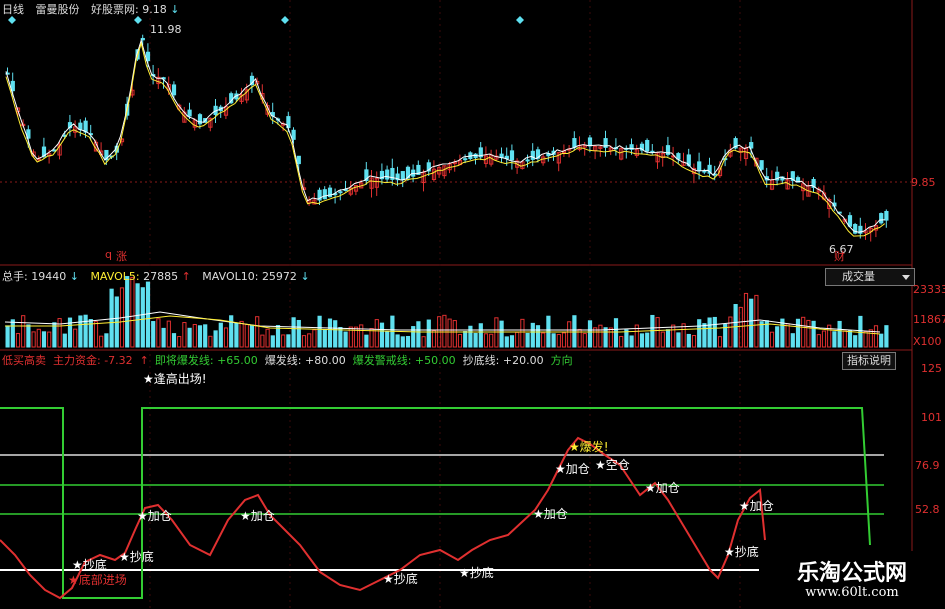  Describe the element at coordinates (121, 256) in the screenshot. I see `rise-mark: 涨` at that location.